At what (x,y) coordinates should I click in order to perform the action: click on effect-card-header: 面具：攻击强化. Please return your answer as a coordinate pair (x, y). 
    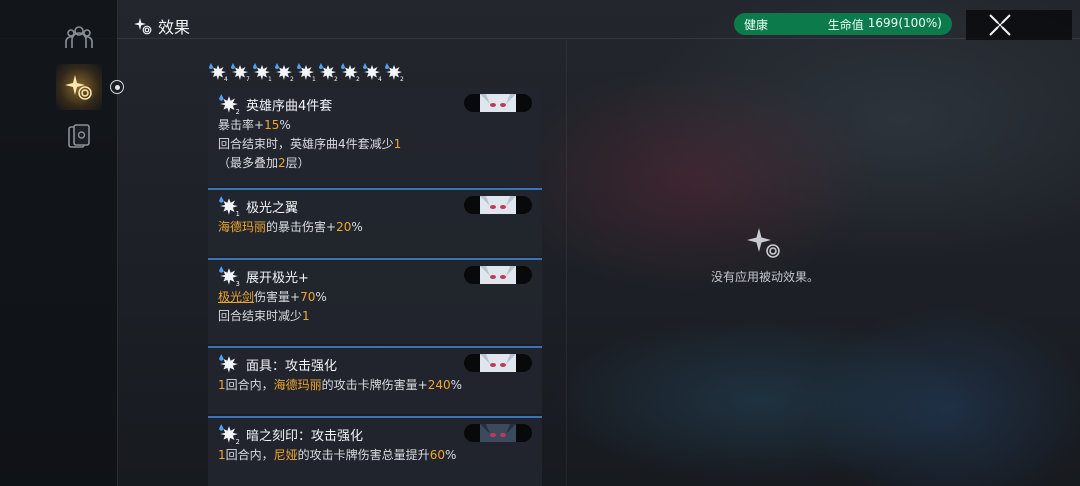
    Looking at the image, I should click on (375, 364).